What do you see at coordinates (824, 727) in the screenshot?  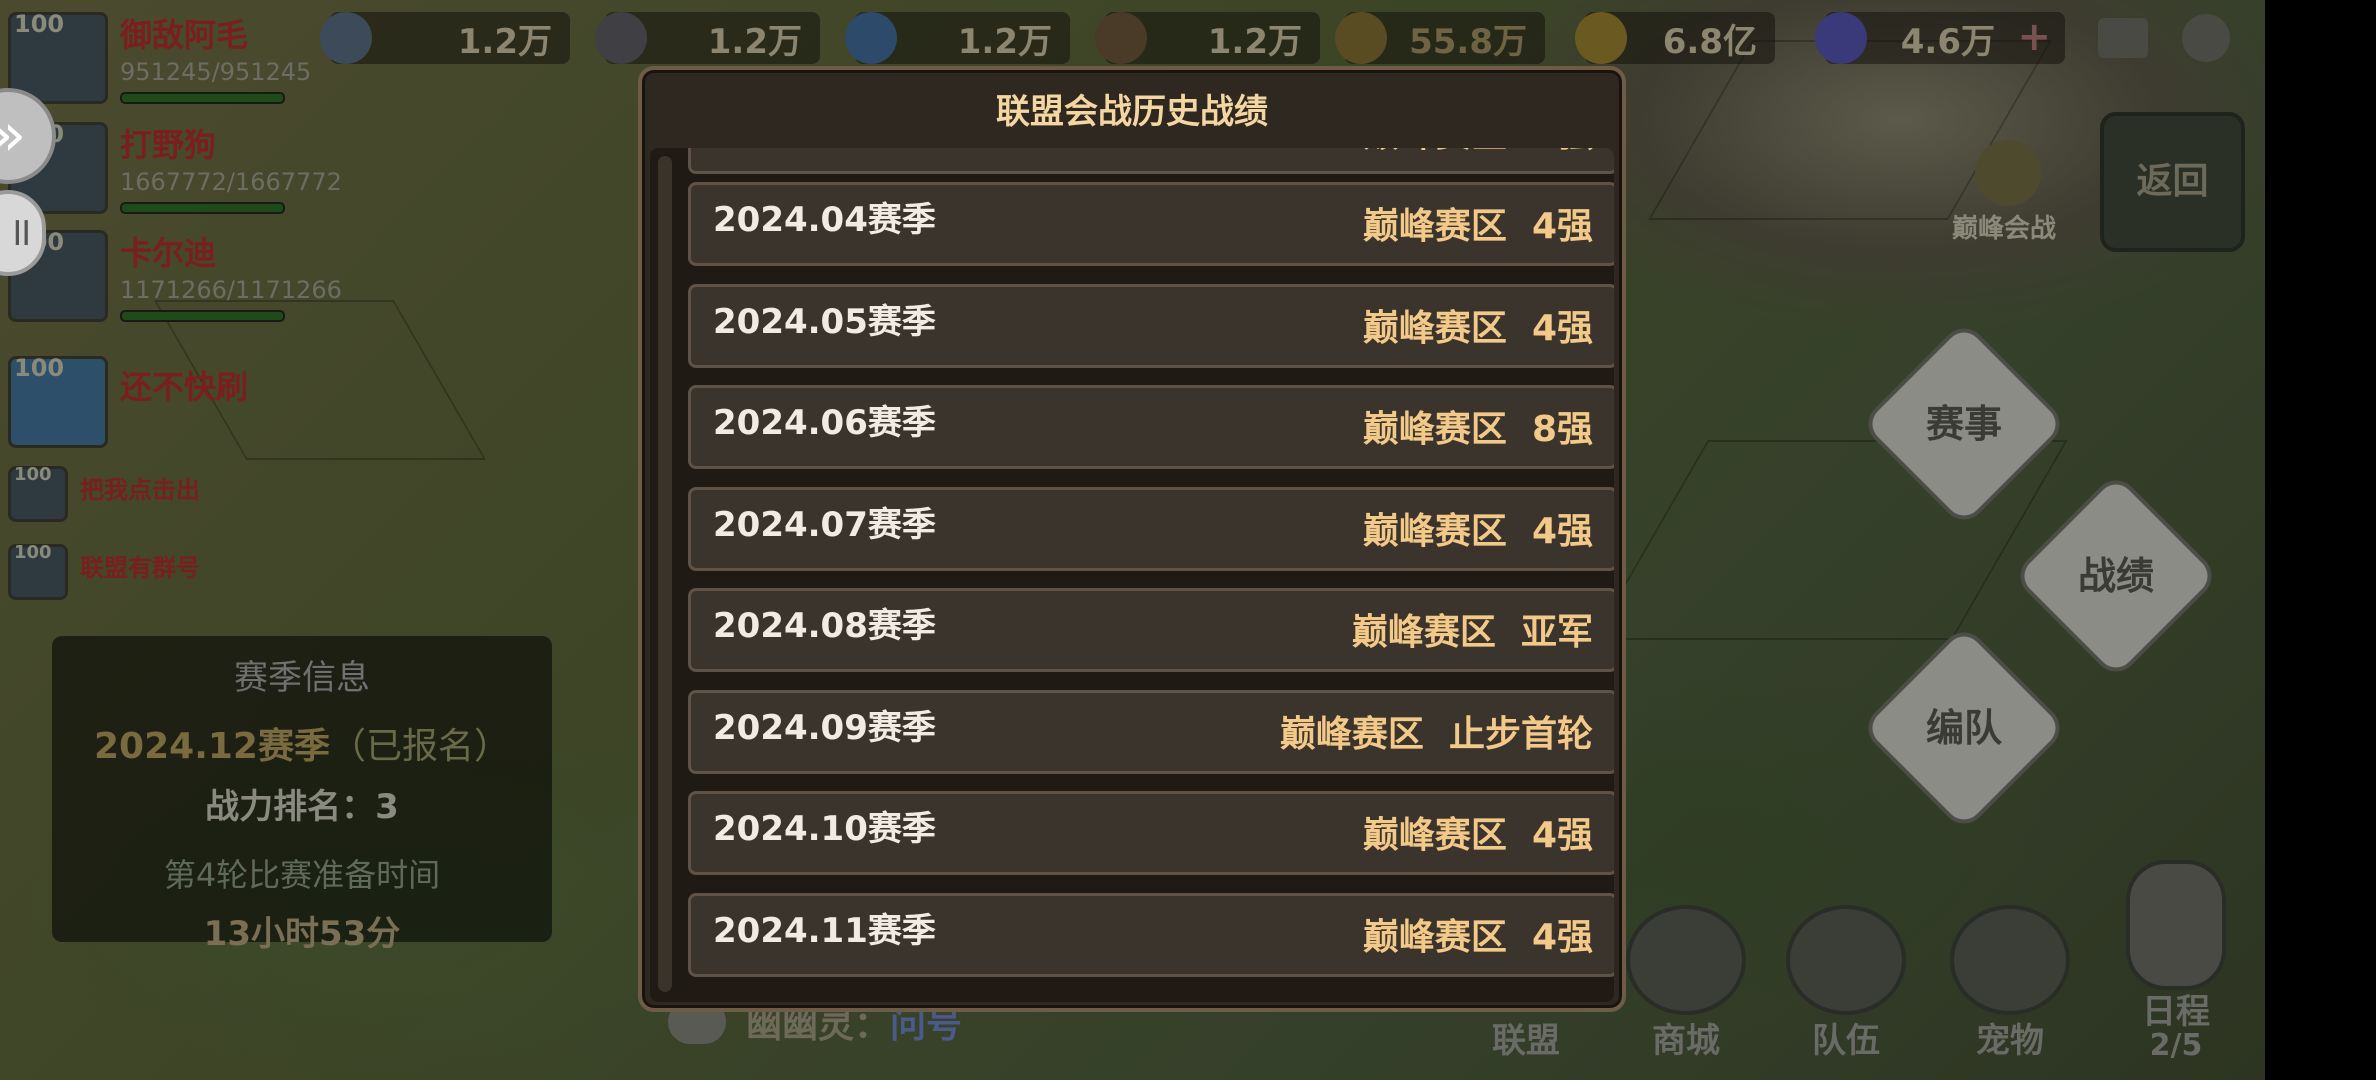 I see `season-label: 2024.09赛季` at bounding box center [824, 727].